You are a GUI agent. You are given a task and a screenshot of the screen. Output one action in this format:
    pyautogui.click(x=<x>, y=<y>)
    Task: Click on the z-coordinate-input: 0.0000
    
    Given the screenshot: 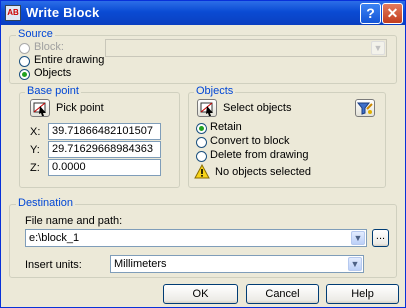 What is the action you would take?
    pyautogui.click(x=104, y=167)
    